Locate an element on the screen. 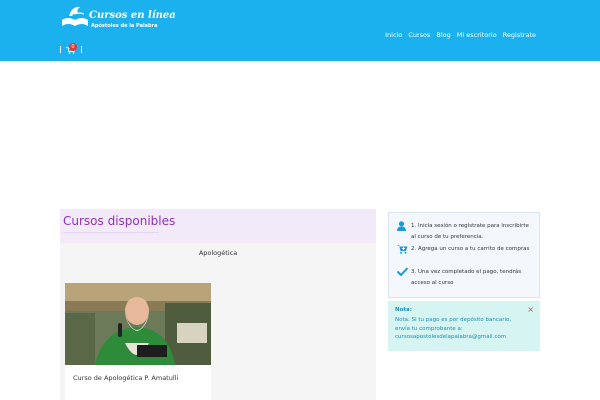 The height and width of the screenshot is (400, 600). course-image is located at coordinates (138, 324).